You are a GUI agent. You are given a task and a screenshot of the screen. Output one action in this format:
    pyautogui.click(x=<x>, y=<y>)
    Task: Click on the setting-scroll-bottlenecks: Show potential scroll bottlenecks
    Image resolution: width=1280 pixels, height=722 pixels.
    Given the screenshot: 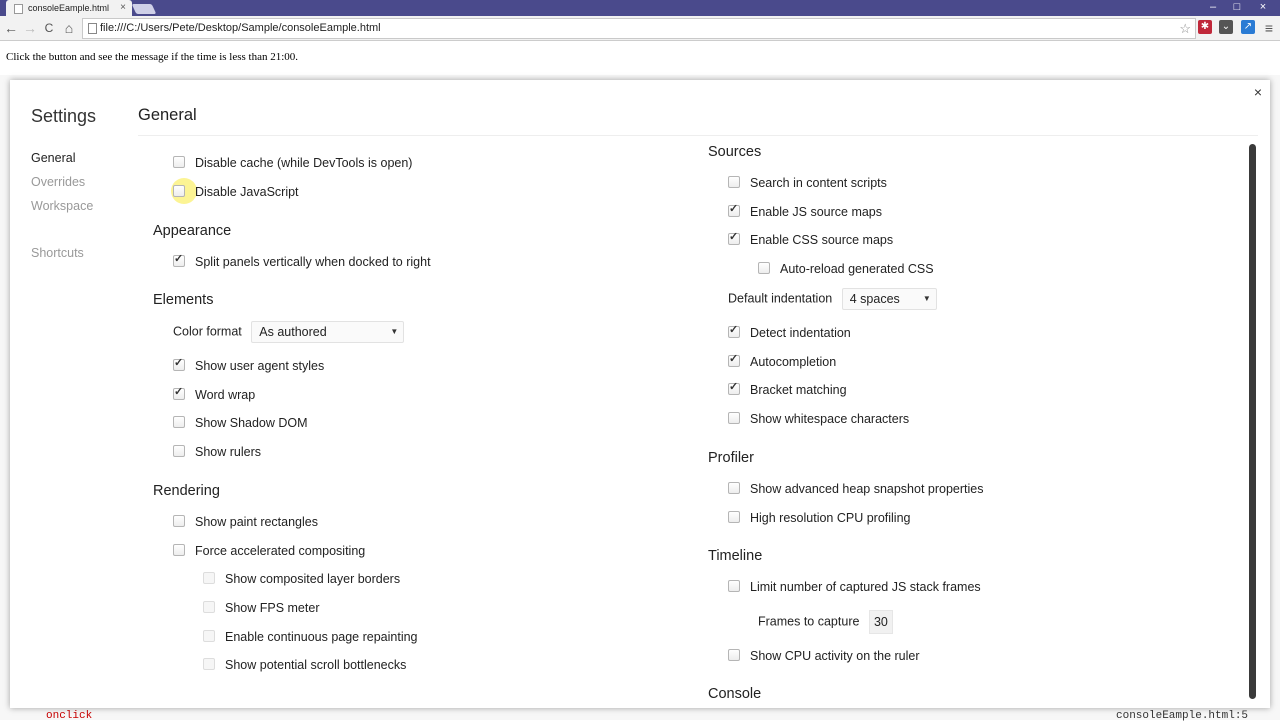 What is the action you would take?
    pyautogui.click(x=304, y=665)
    